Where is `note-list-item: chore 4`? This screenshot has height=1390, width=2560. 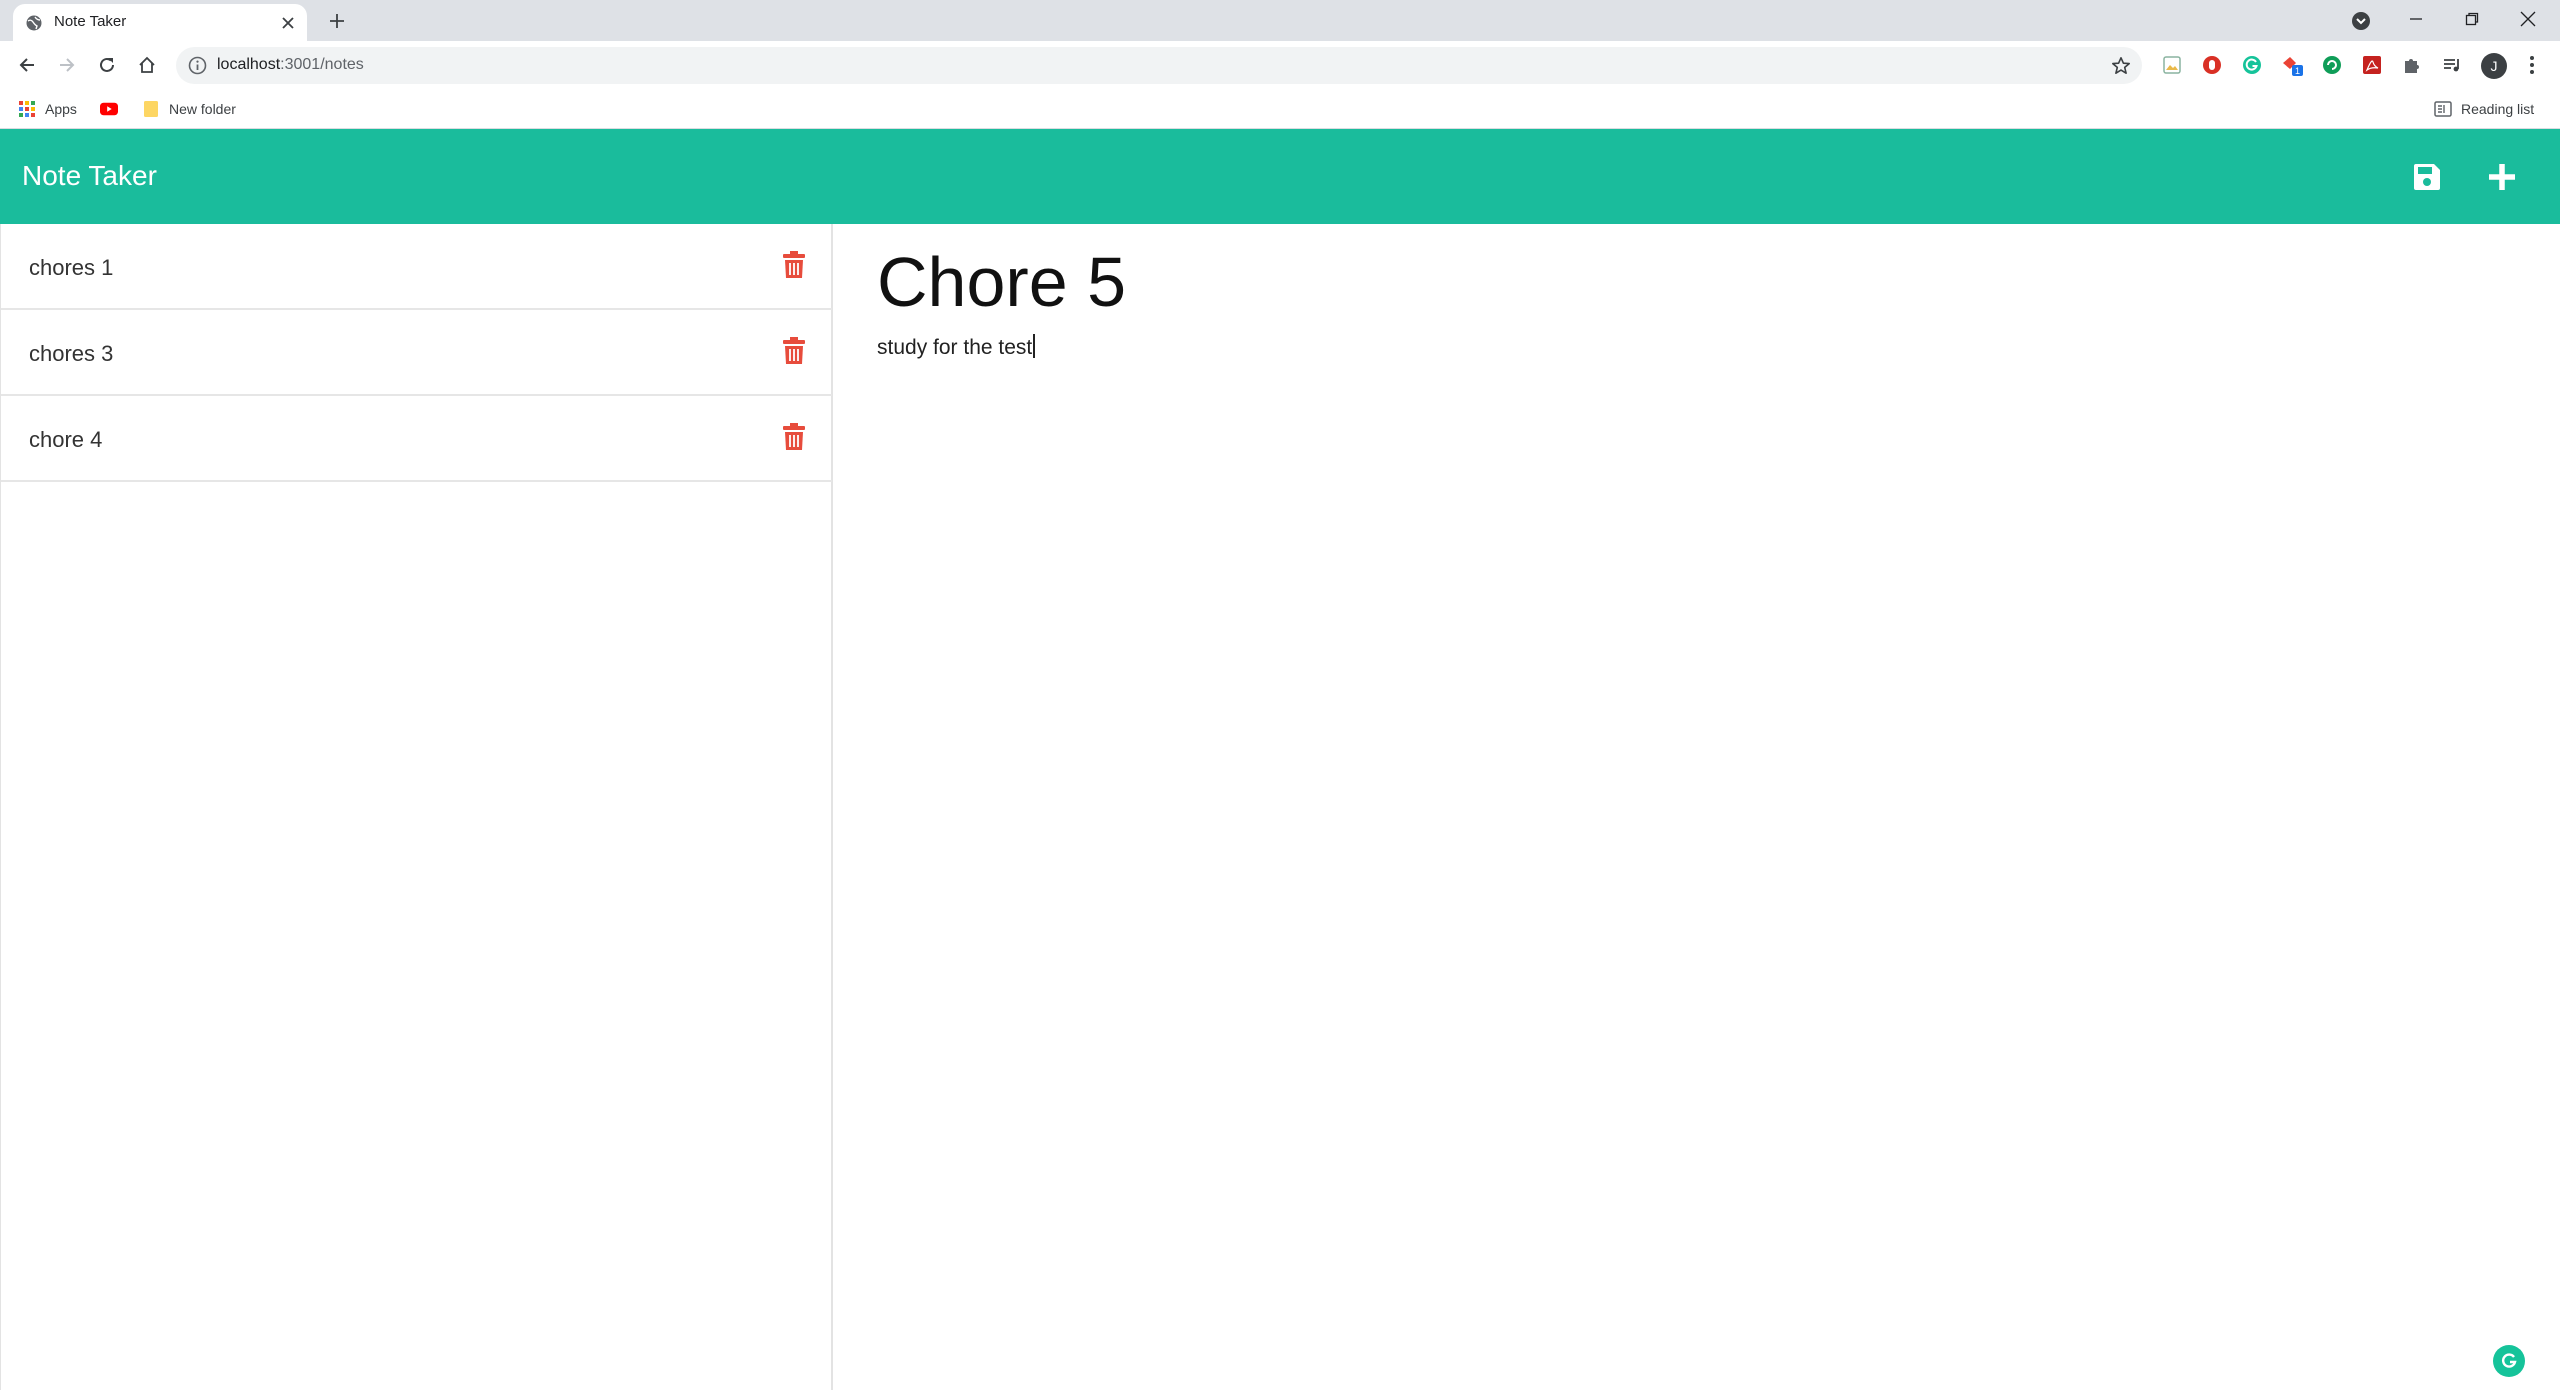 note-list-item: chore 4 is located at coordinates (416, 439).